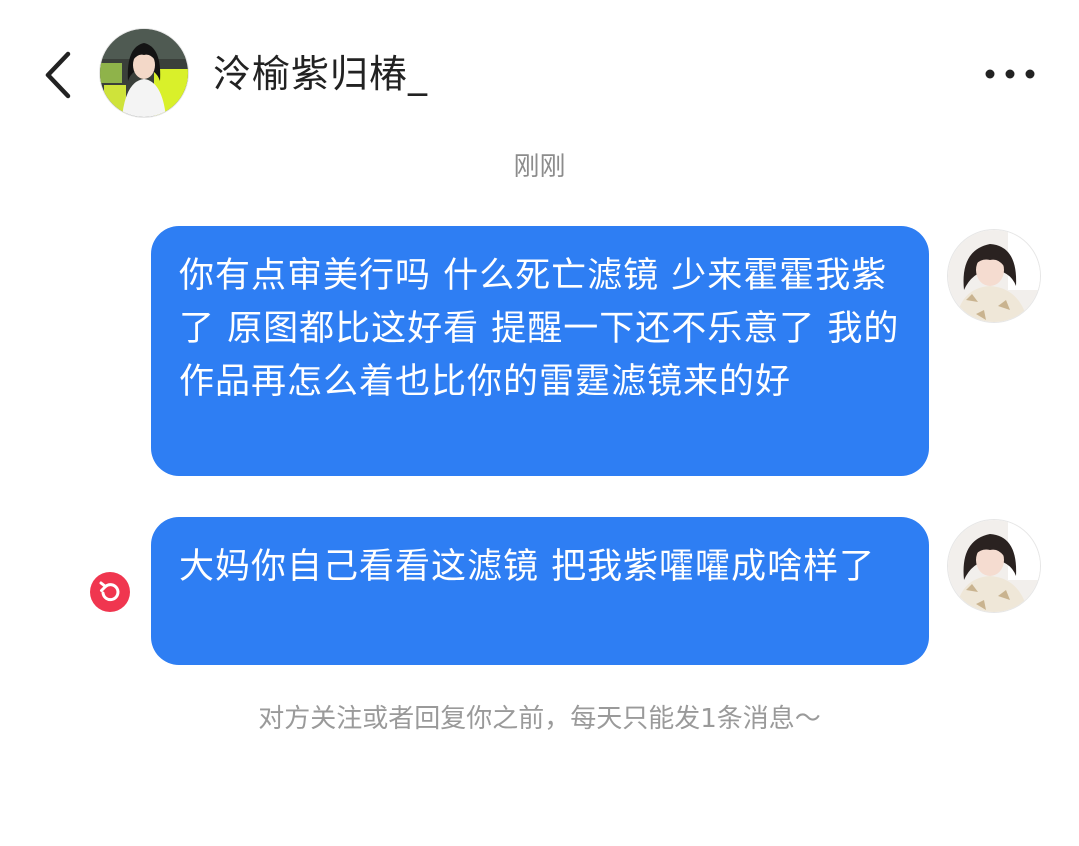  Describe the element at coordinates (540, 591) in the screenshot. I see `message-bubble: 大妈你自己看看这滤镜 把我紫嚯嚯成啥样了` at that location.